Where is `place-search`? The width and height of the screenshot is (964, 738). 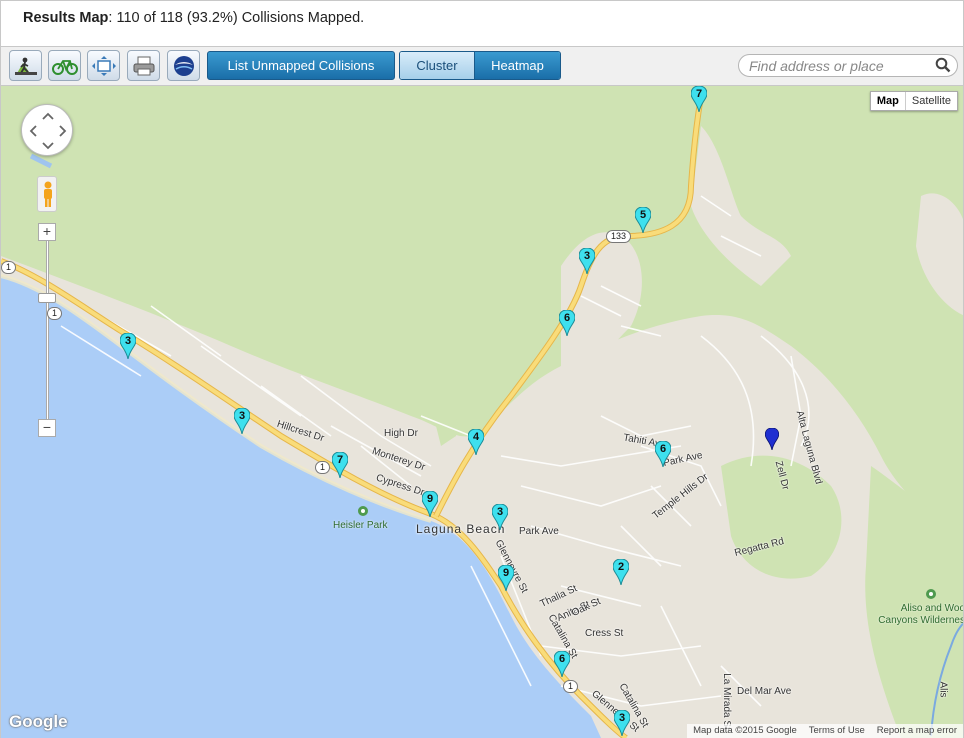 place-search is located at coordinates (848, 65).